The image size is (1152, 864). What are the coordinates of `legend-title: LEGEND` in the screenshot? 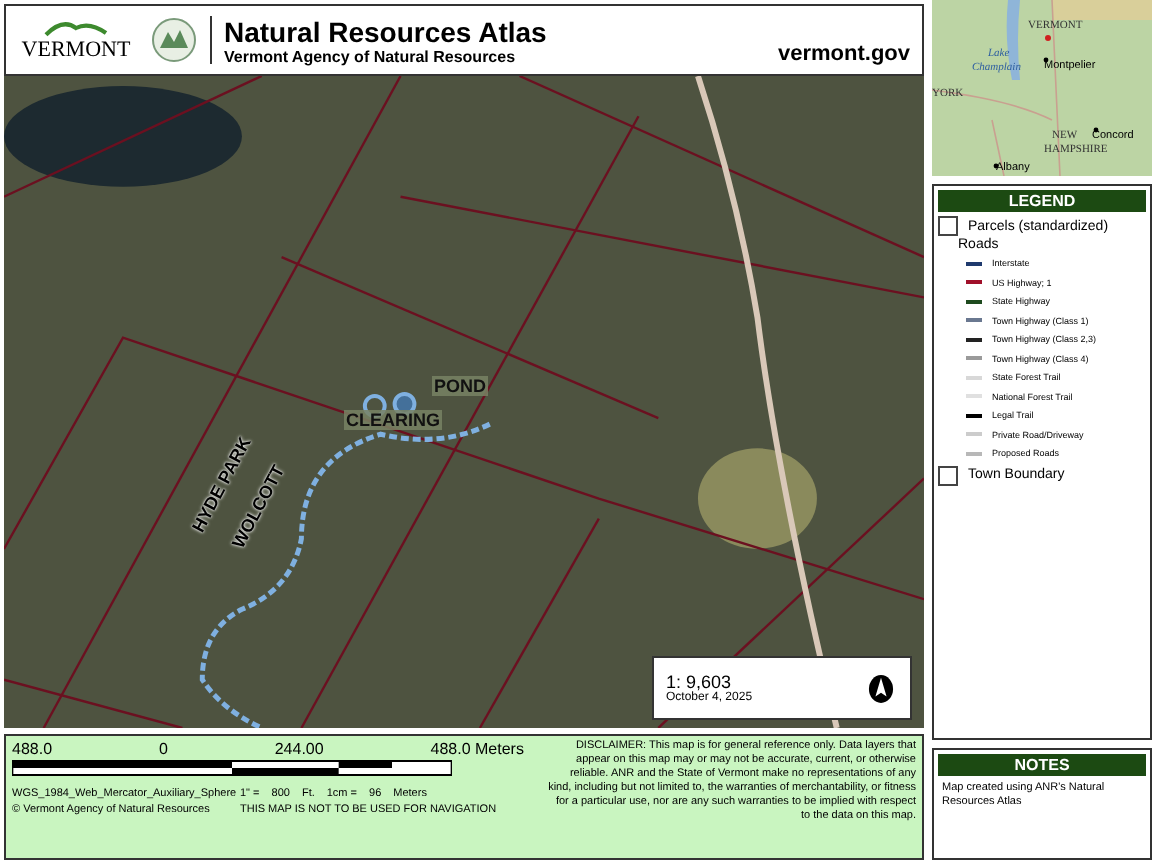 It's located at (1042, 201).